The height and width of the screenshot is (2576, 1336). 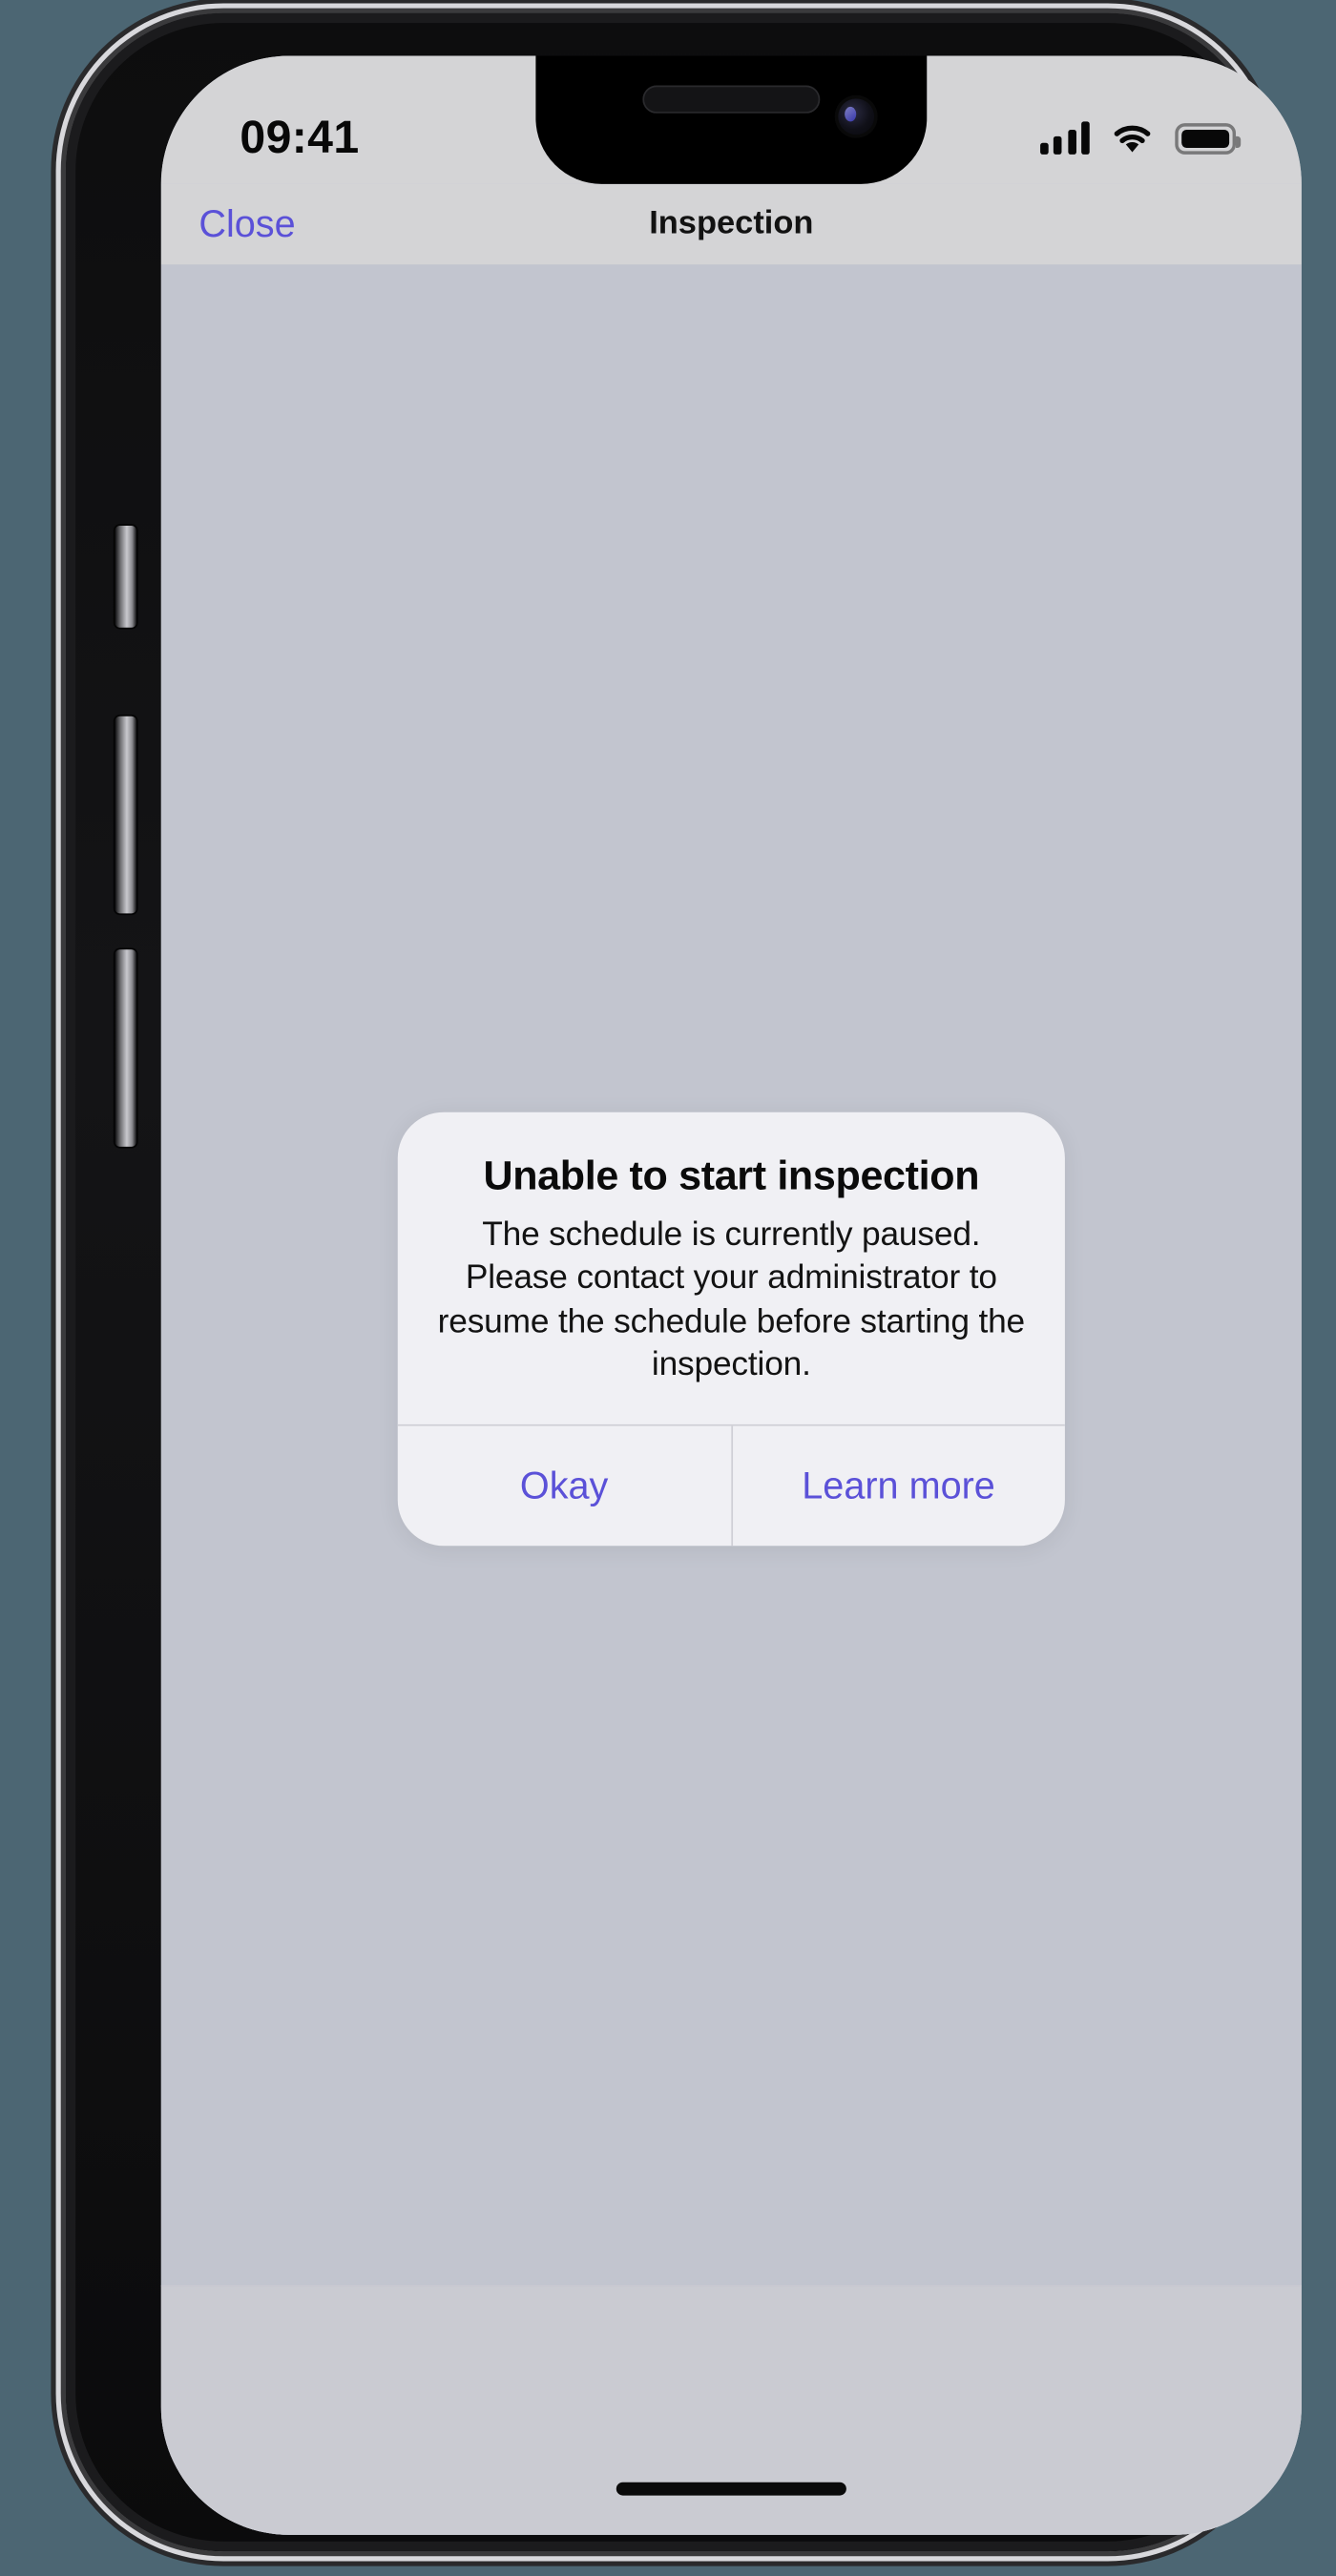 I want to click on volume-down-button, so click(x=125, y=1048).